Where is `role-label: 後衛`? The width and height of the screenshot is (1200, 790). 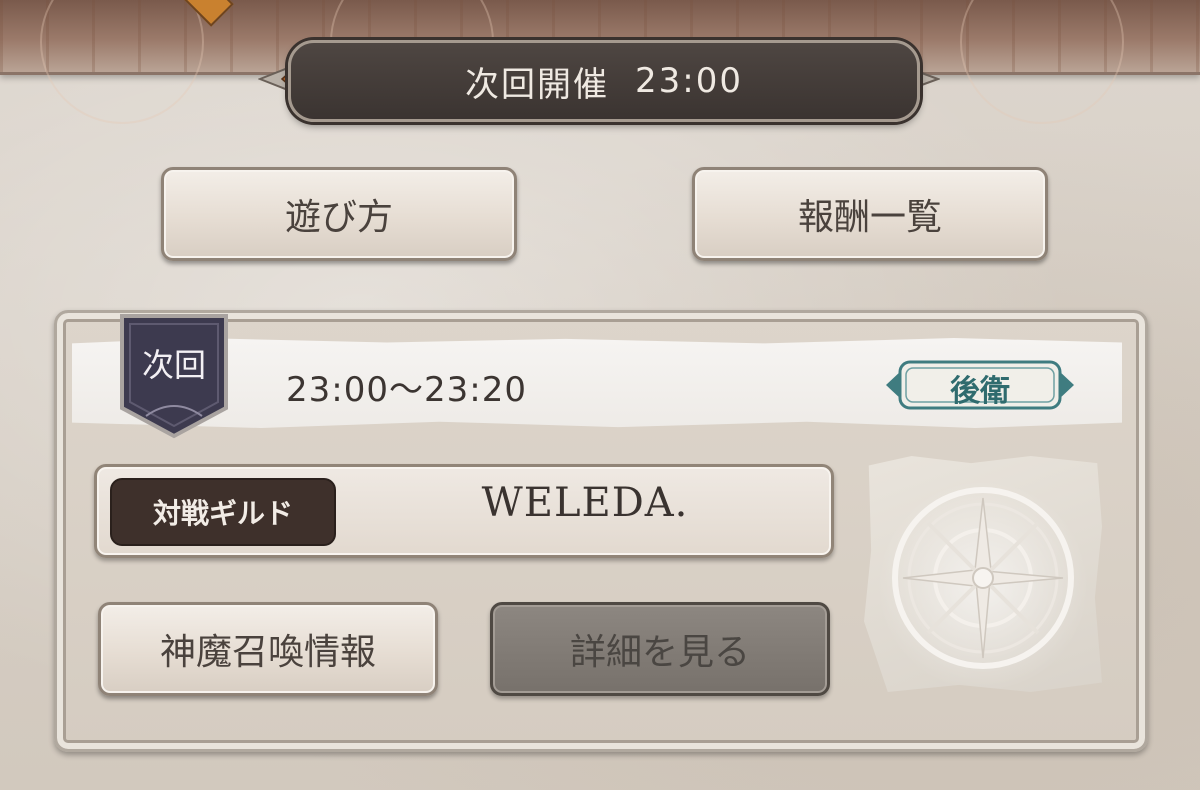
role-label: 後衛 is located at coordinates (980, 391).